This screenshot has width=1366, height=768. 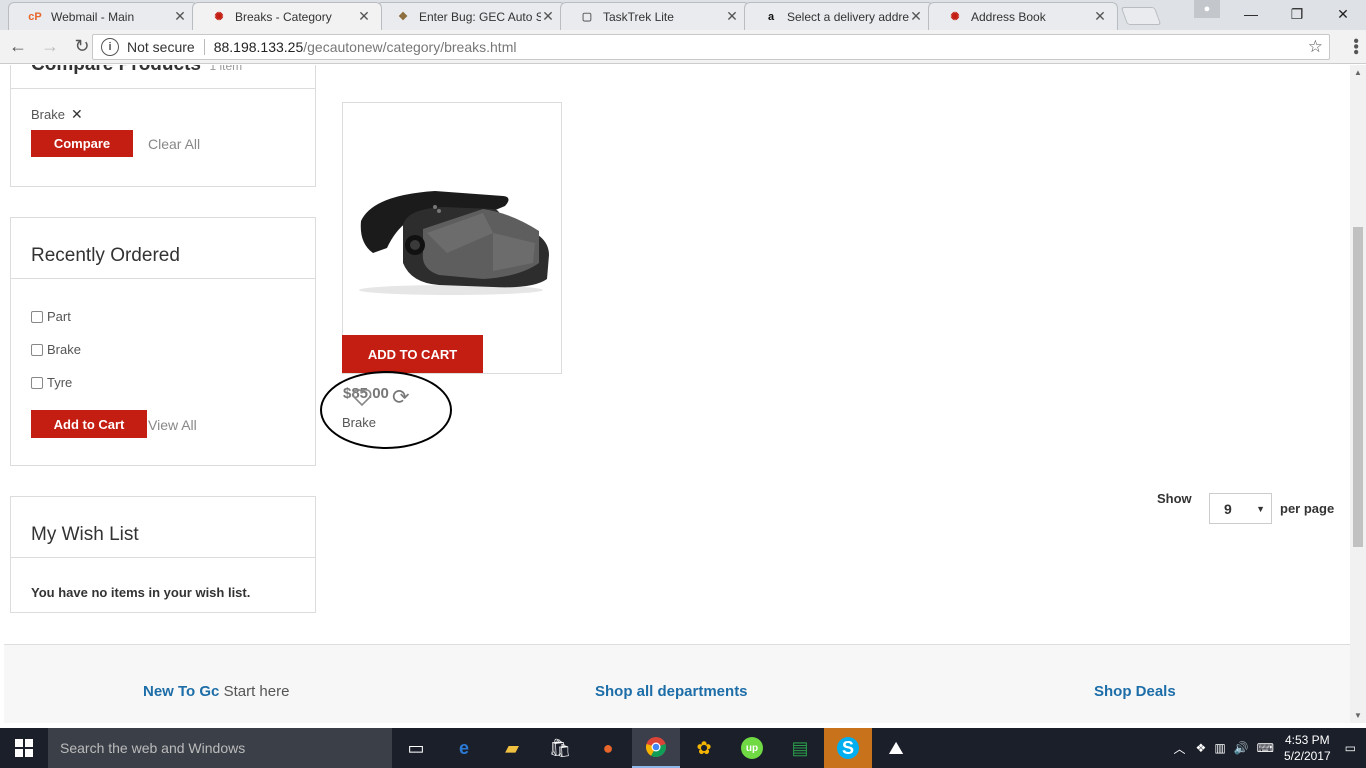 What do you see at coordinates (1343, 14) in the screenshot?
I see `close-window-button: ✕` at bounding box center [1343, 14].